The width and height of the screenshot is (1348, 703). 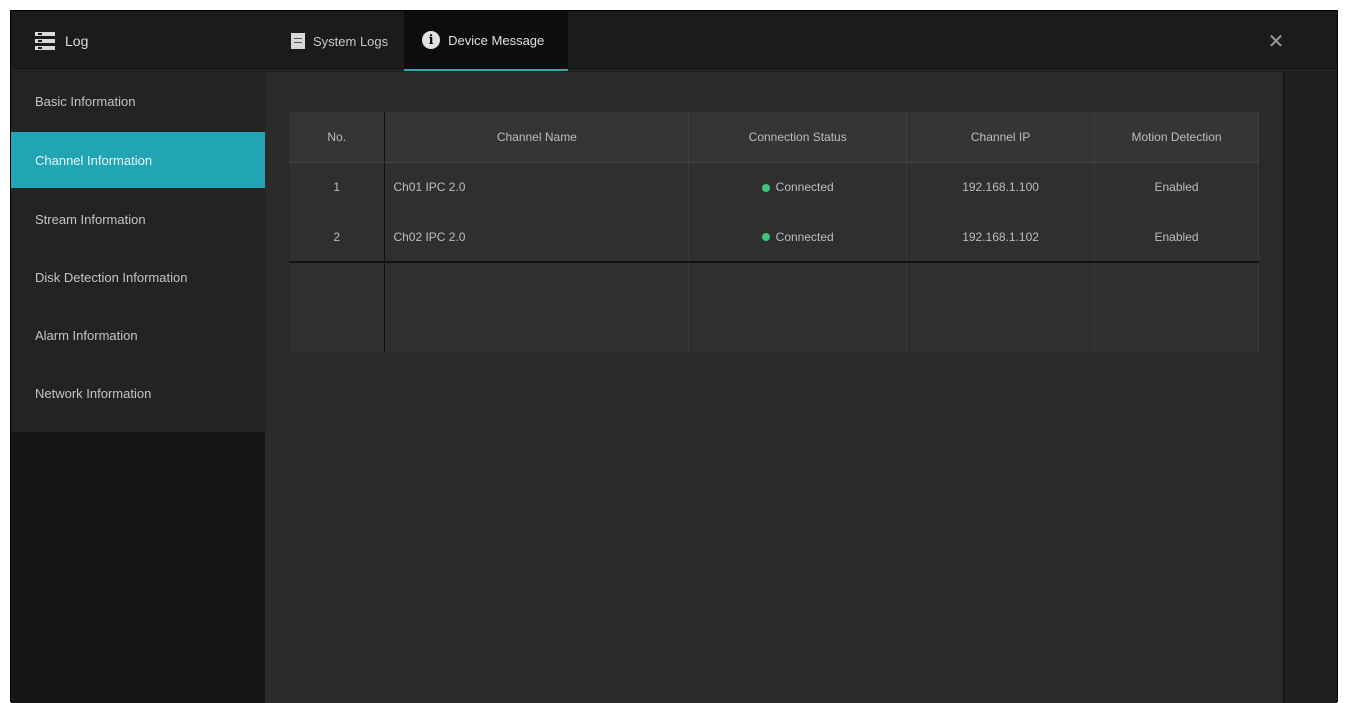 I want to click on tab-device-message: i Device Message, so click(x=486, y=41).